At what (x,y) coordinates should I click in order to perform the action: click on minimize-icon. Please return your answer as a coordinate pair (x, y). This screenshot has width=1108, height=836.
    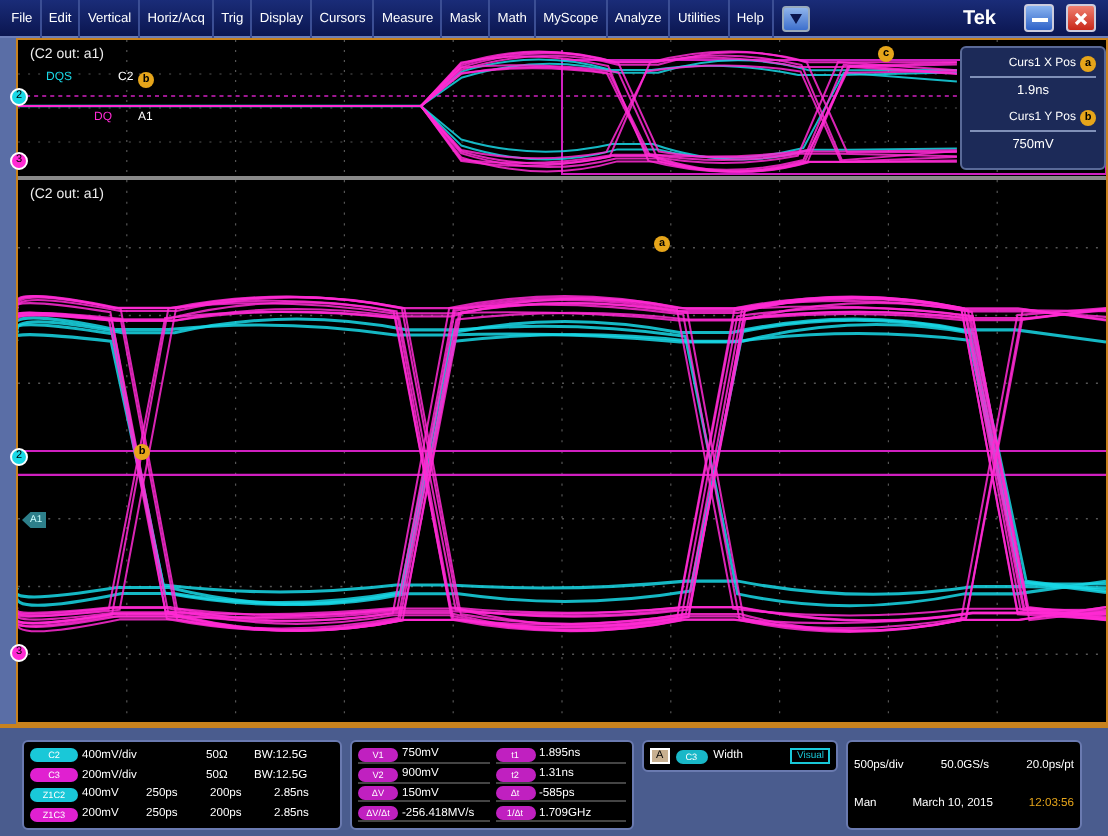
    Looking at the image, I should click on (1039, 18).